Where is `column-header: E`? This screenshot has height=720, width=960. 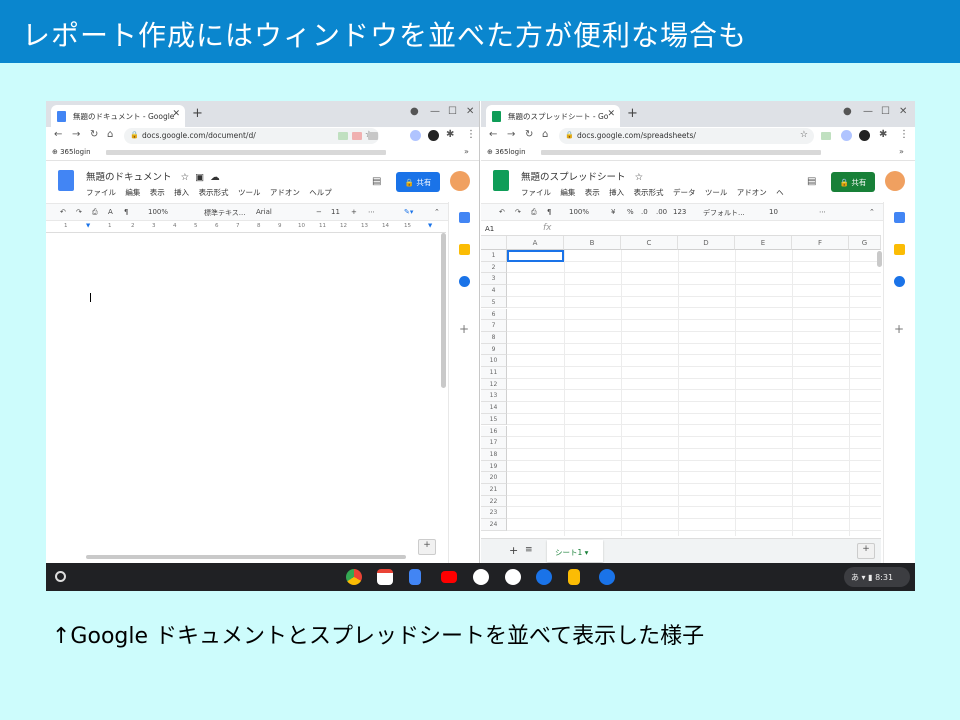 column-header: E is located at coordinates (763, 243).